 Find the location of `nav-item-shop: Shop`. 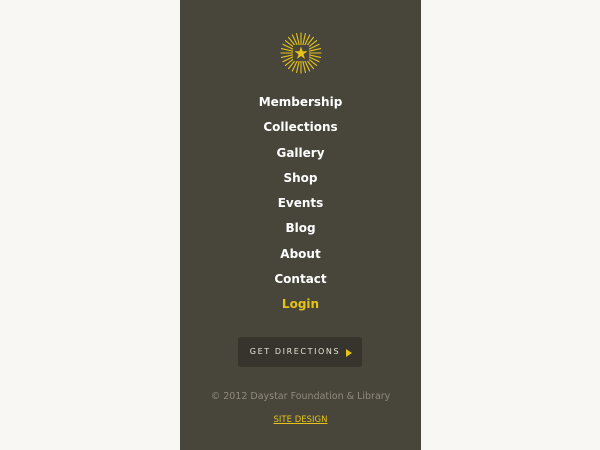

nav-item-shop: Shop is located at coordinates (300, 181).